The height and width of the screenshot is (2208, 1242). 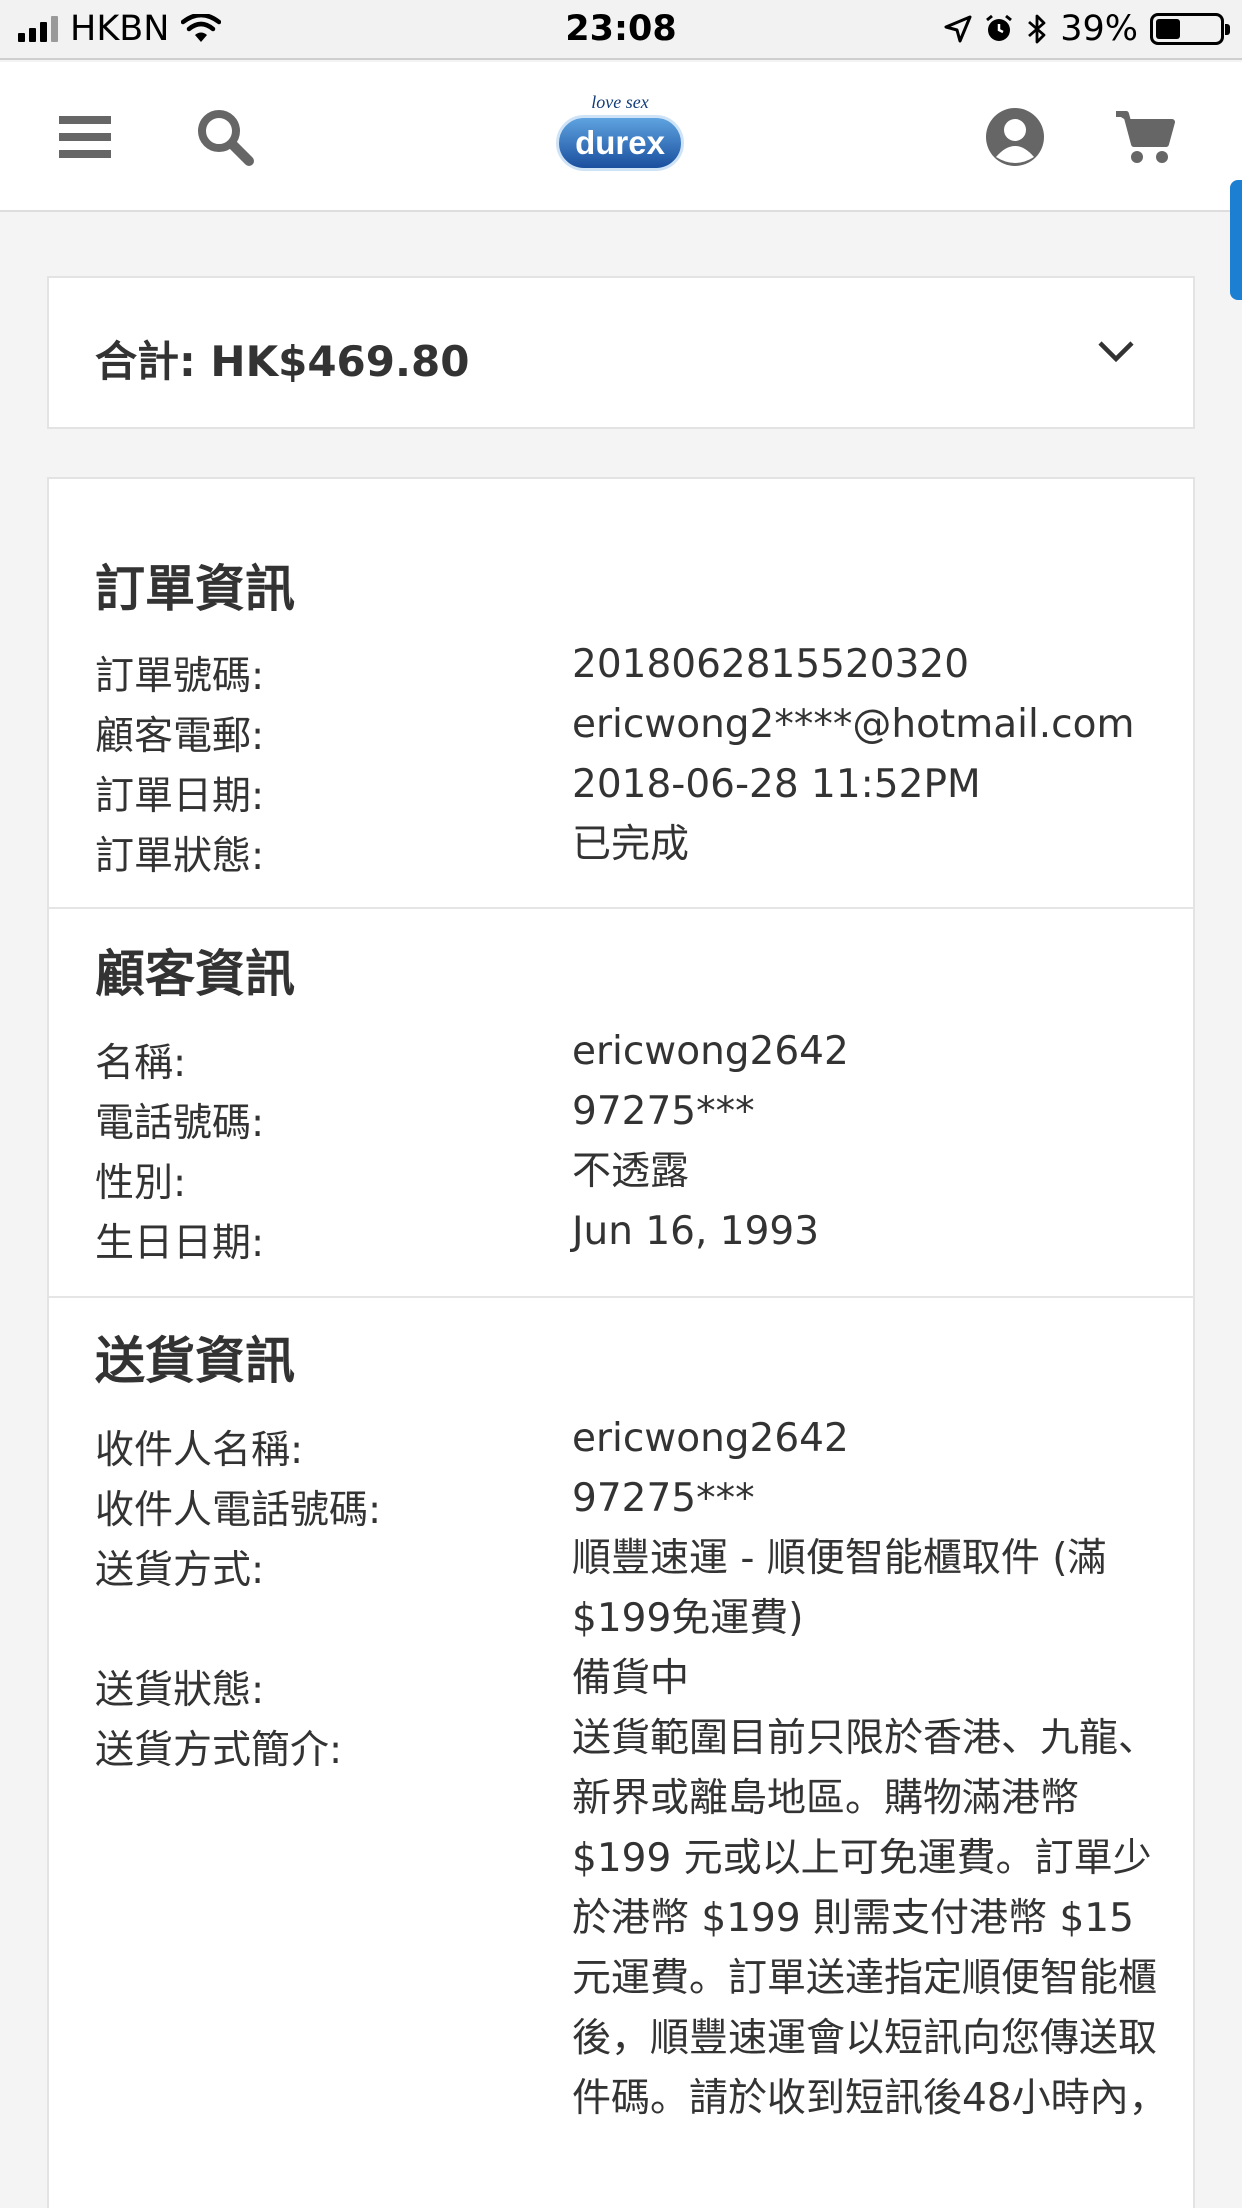 I want to click on order-info-title: 訂單資訊, so click(x=195, y=589).